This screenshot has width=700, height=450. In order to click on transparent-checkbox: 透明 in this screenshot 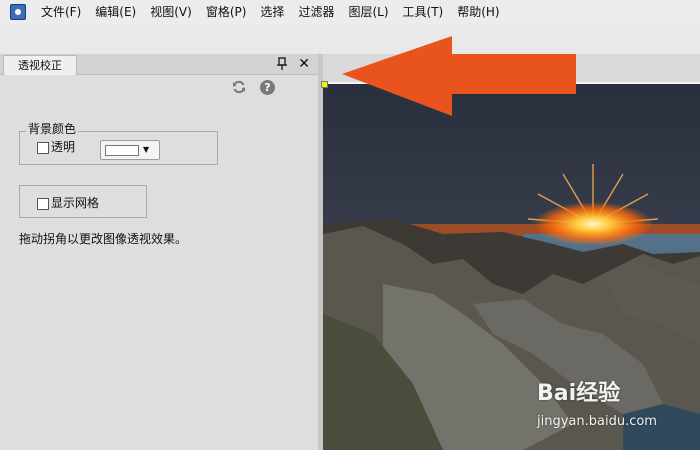, I will do `click(56, 147)`.